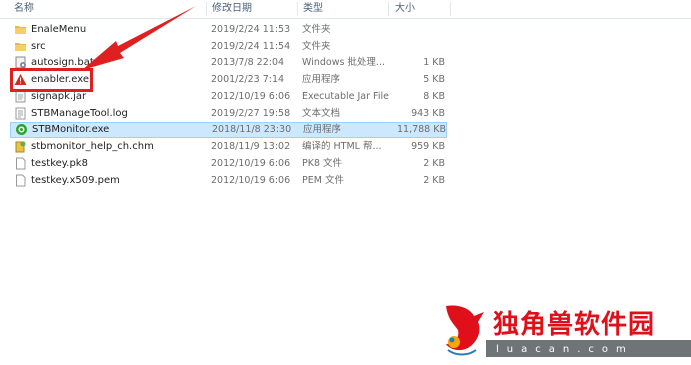 The height and width of the screenshot is (365, 691). Describe the element at coordinates (565, 349) in the screenshot. I see `watermark-domain: luacan.com` at that location.